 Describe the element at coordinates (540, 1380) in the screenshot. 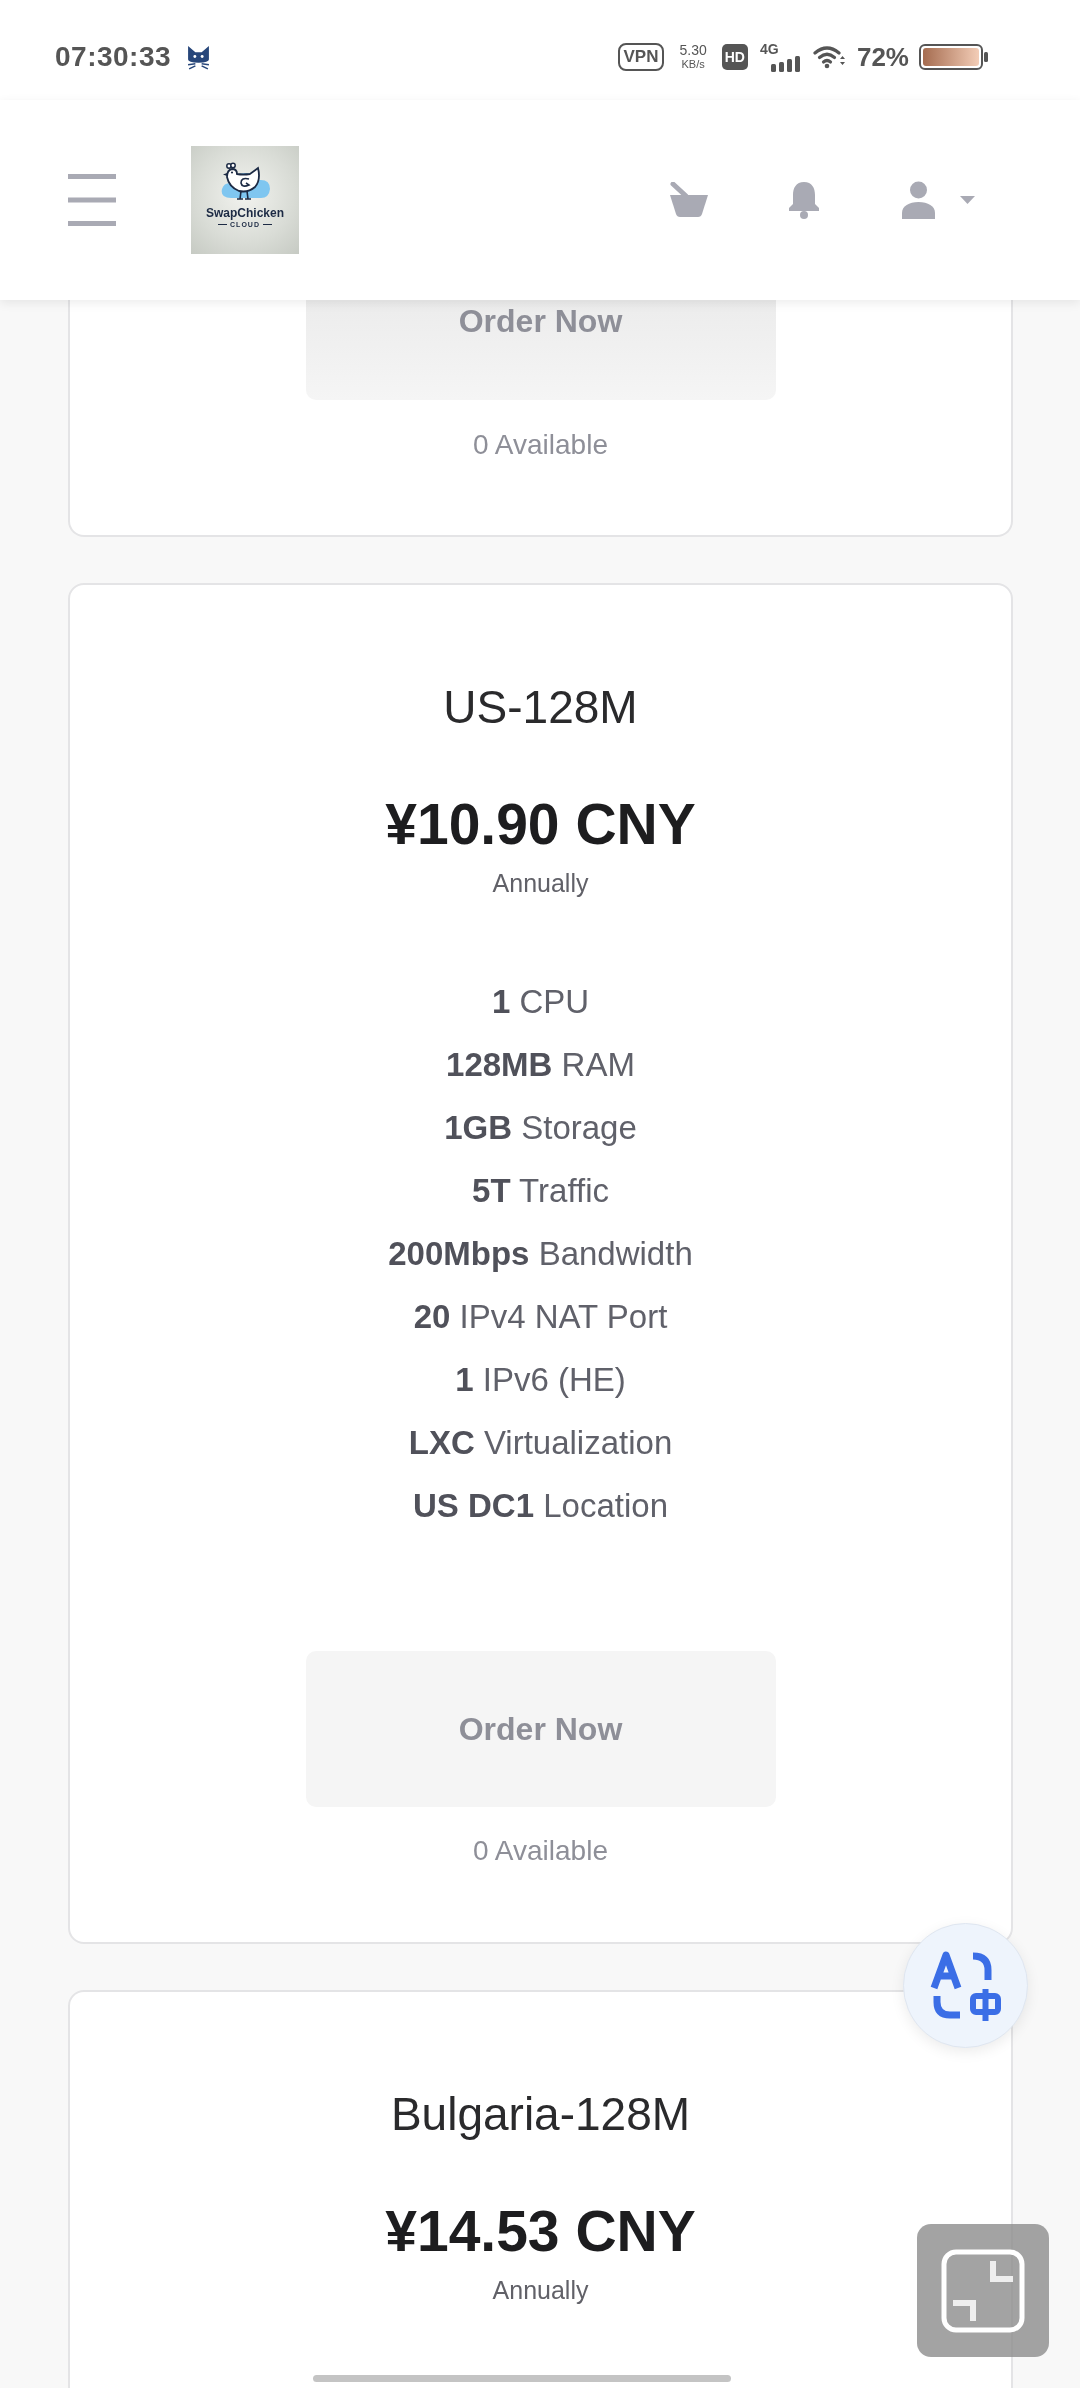

I see `feature-text: 1 IPv6 (HE)` at that location.